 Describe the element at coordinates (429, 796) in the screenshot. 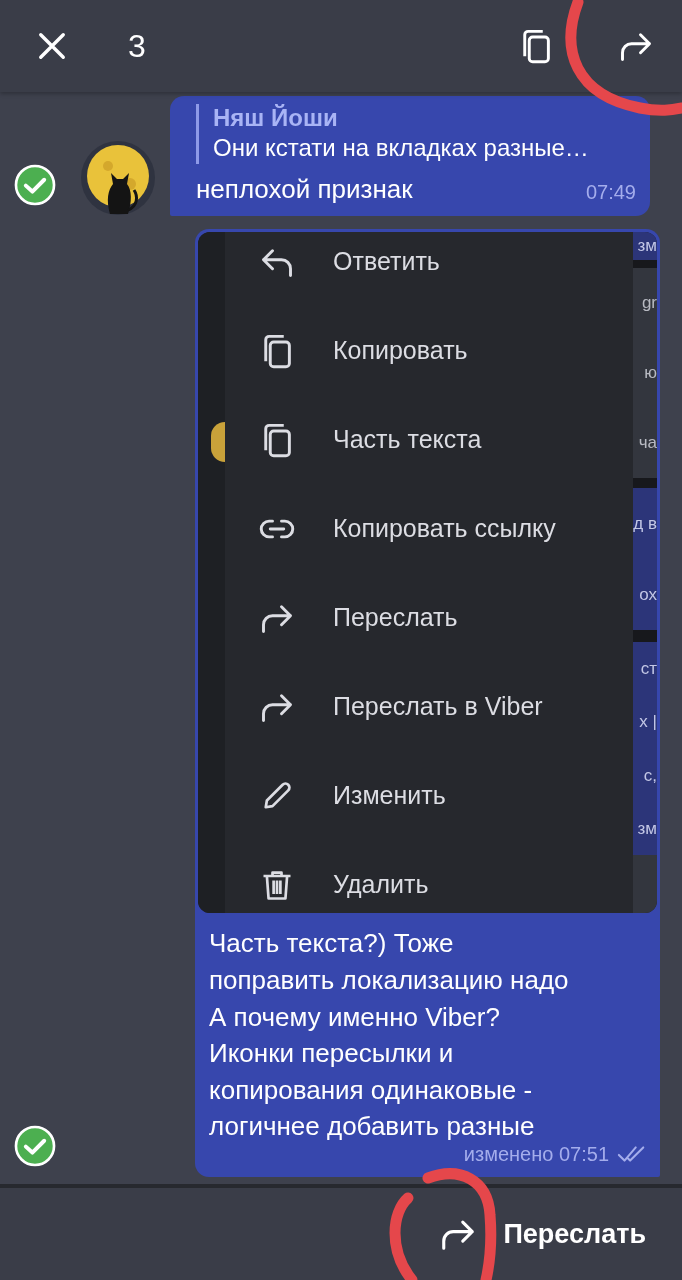

I see `menu-item: Изменить` at that location.